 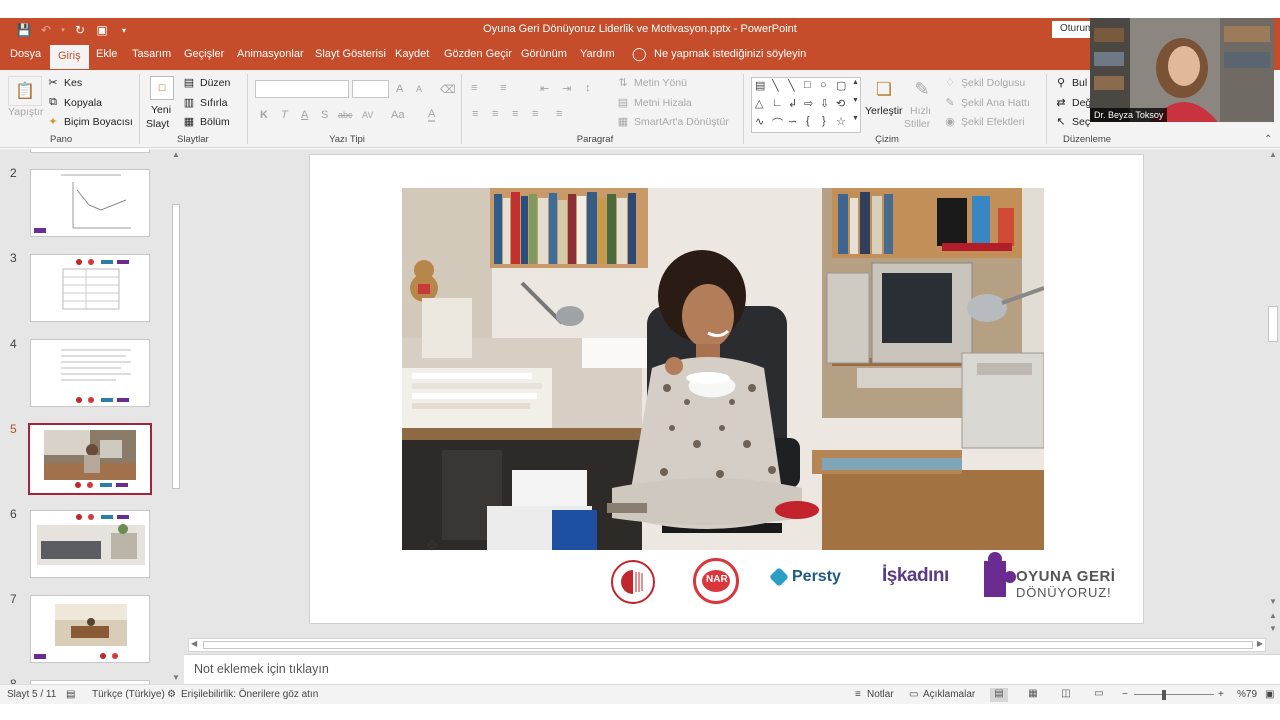 What do you see at coordinates (730, 54) in the screenshot?
I see `tell-me-search: Ne yapmak istediğinizi söyleyin` at bounding box center [730, 54].